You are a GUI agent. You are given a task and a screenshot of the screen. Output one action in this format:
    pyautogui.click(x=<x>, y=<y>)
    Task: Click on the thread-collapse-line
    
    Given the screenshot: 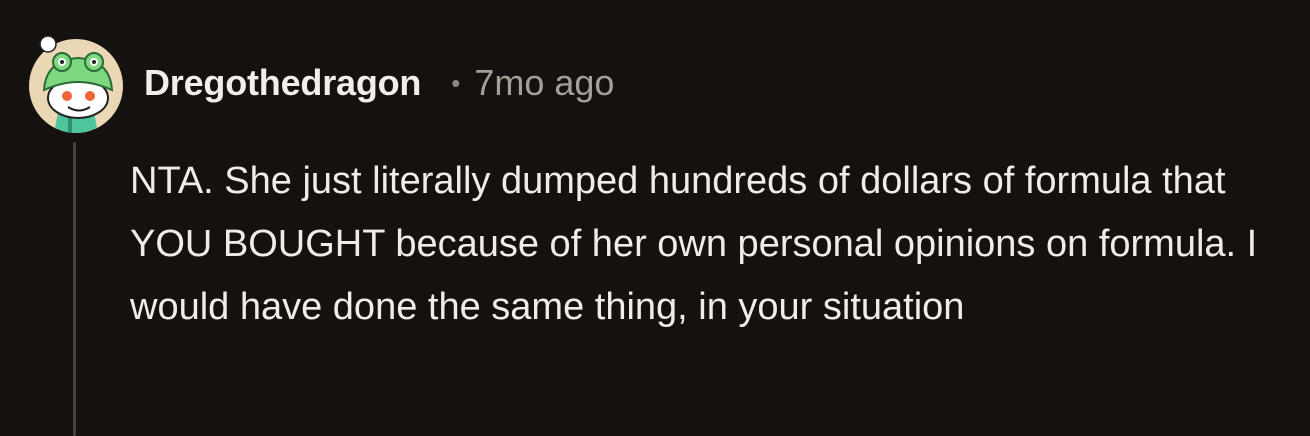 What is the action you would take?
    pyautogui.click(x=74, y=289)
    